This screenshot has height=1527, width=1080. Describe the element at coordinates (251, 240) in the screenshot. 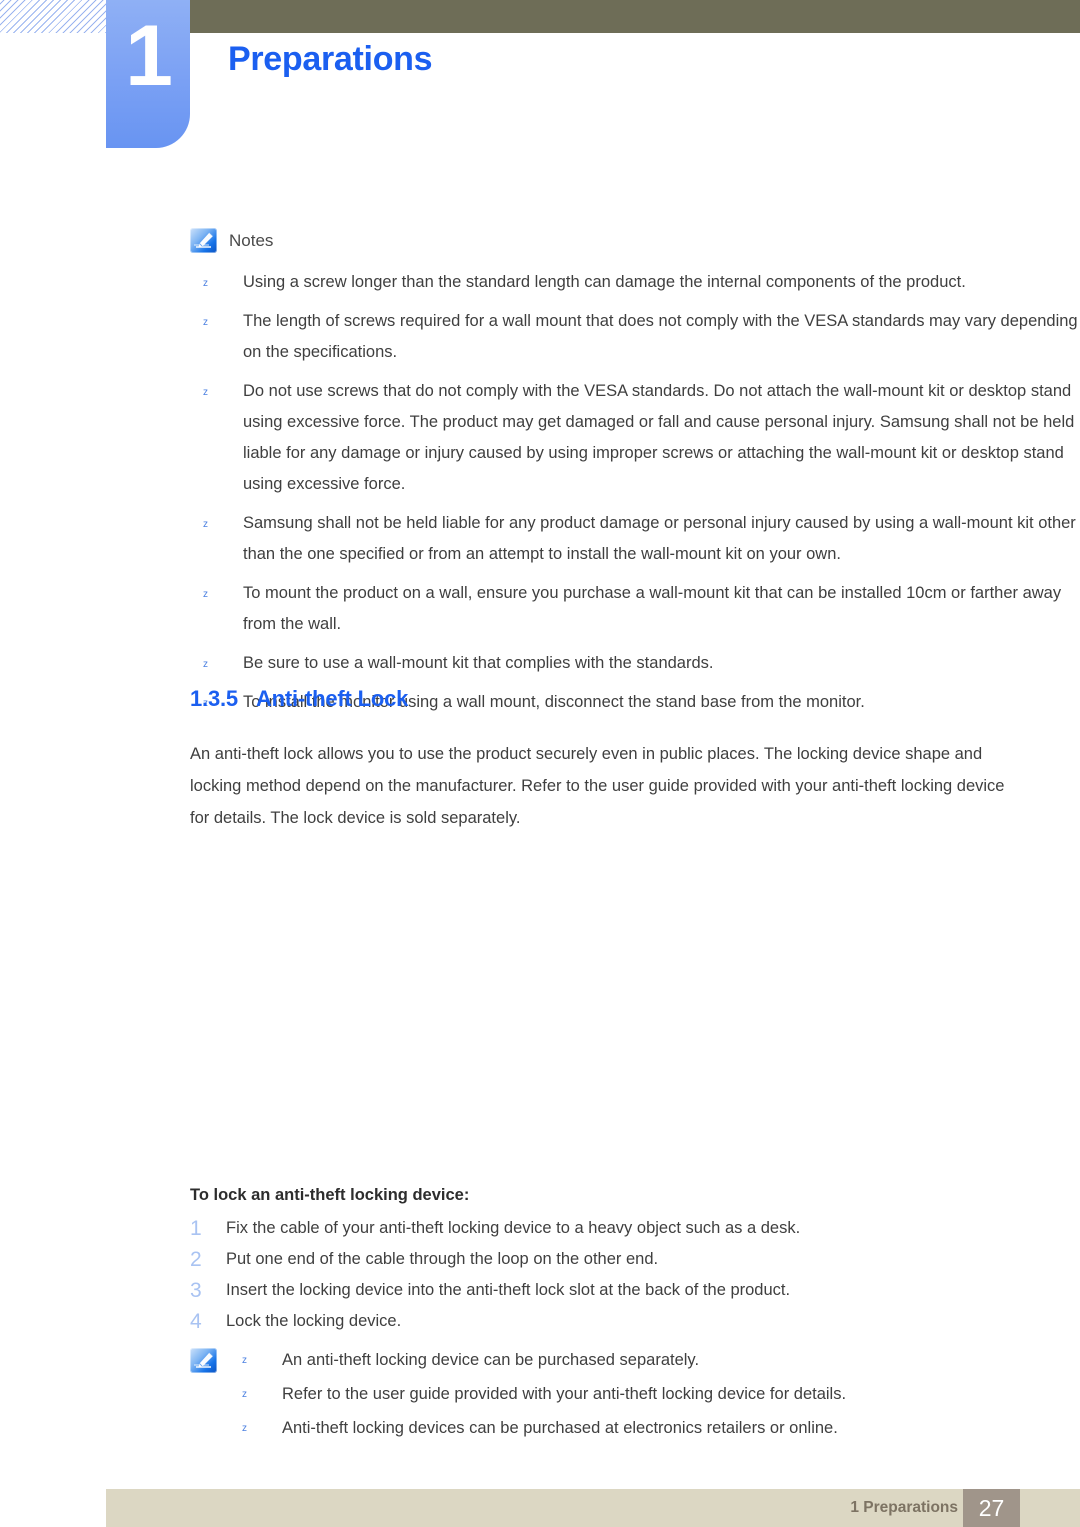

I see `notes-label: Notes` at that location.